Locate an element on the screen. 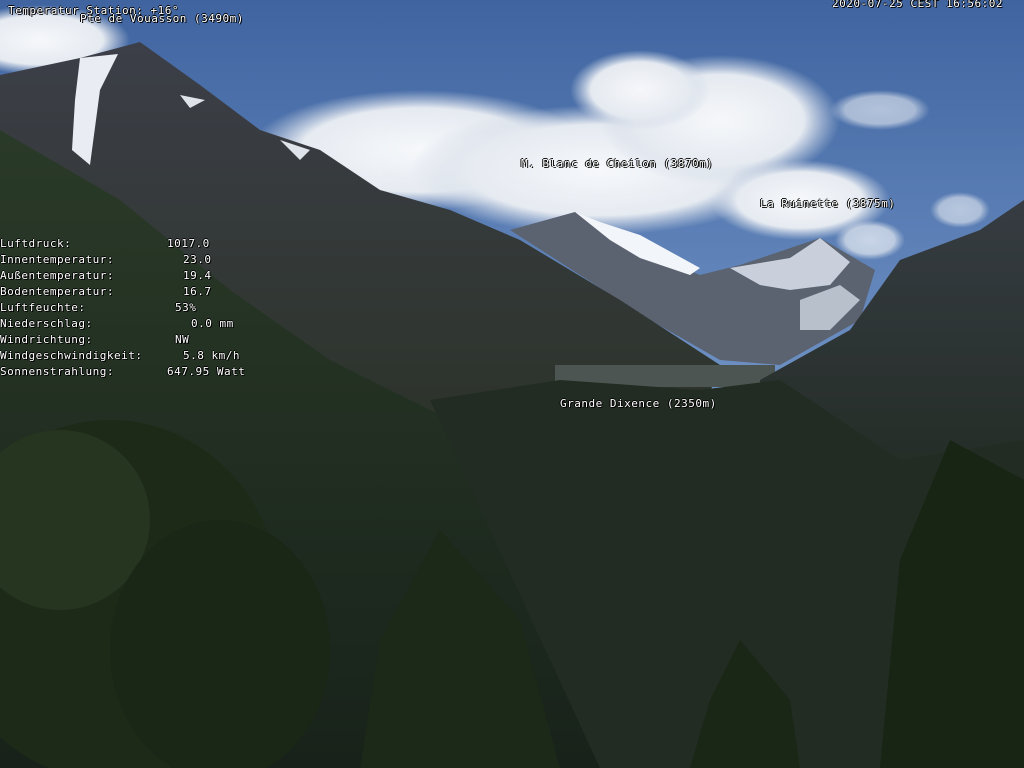 The width and height of the screenshot is (1024, 768). weather-value: NW is located at coordinates (182, 339).